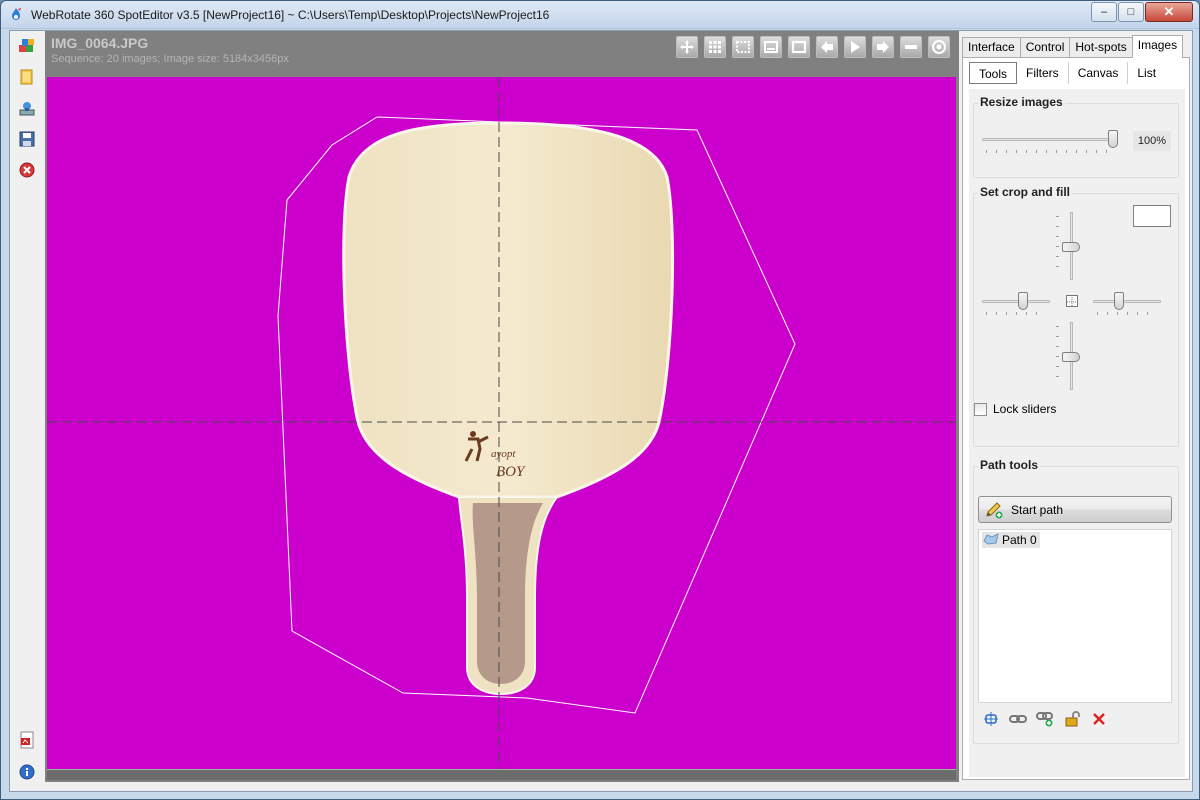 The image size is (1200, 800). What do you see at coordinates (995, 510) in the screenshot?
I see `pencil-add-icon` at bounding box center [995, 510].